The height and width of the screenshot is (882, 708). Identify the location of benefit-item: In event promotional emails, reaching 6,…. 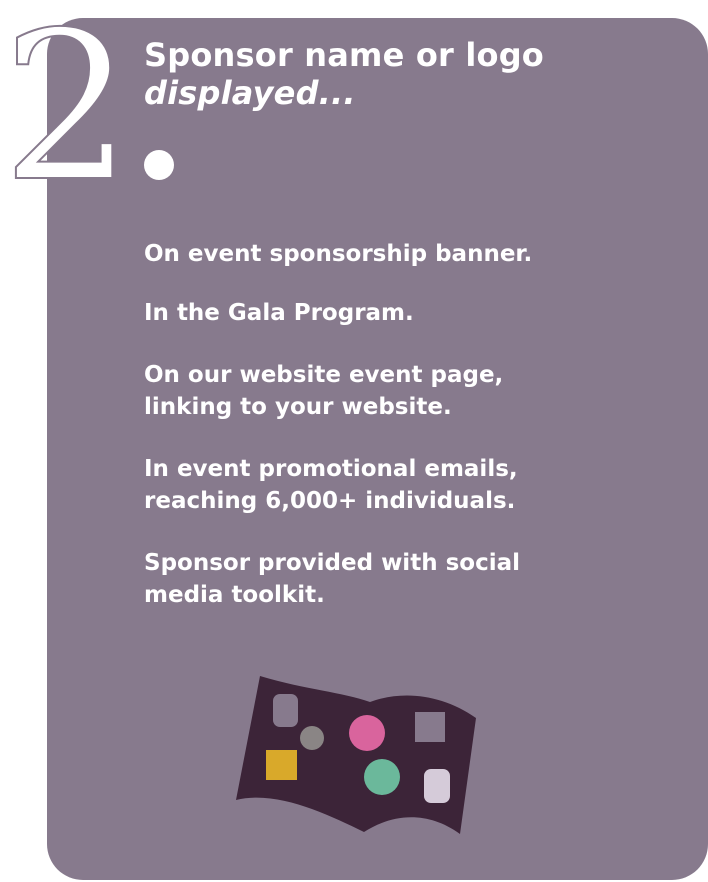
(384, 485).